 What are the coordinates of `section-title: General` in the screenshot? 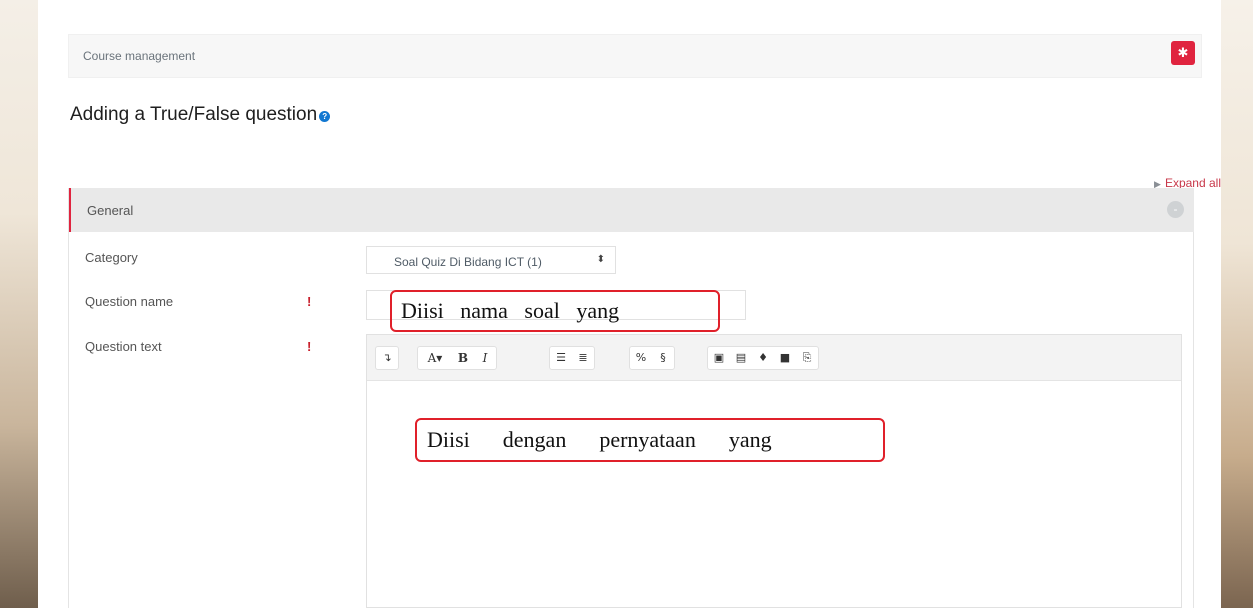 It's located at (110, 210).